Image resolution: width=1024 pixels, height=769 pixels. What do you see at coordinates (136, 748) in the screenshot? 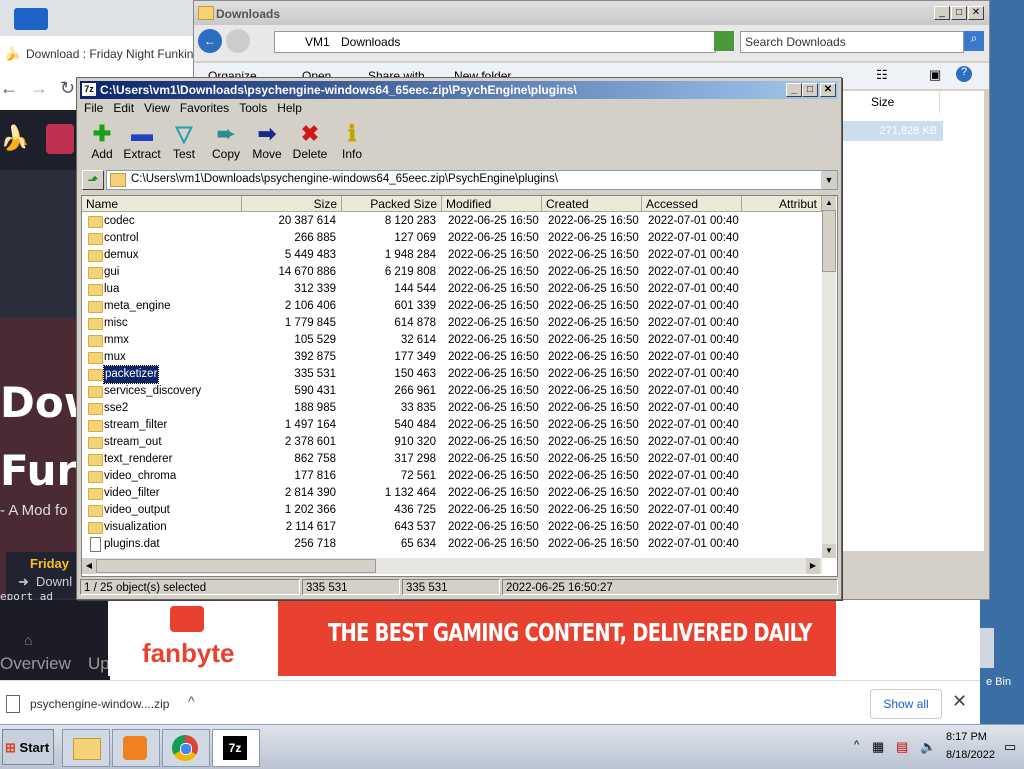
I see `taskbar-media-player` at bounding box center [136, 748].